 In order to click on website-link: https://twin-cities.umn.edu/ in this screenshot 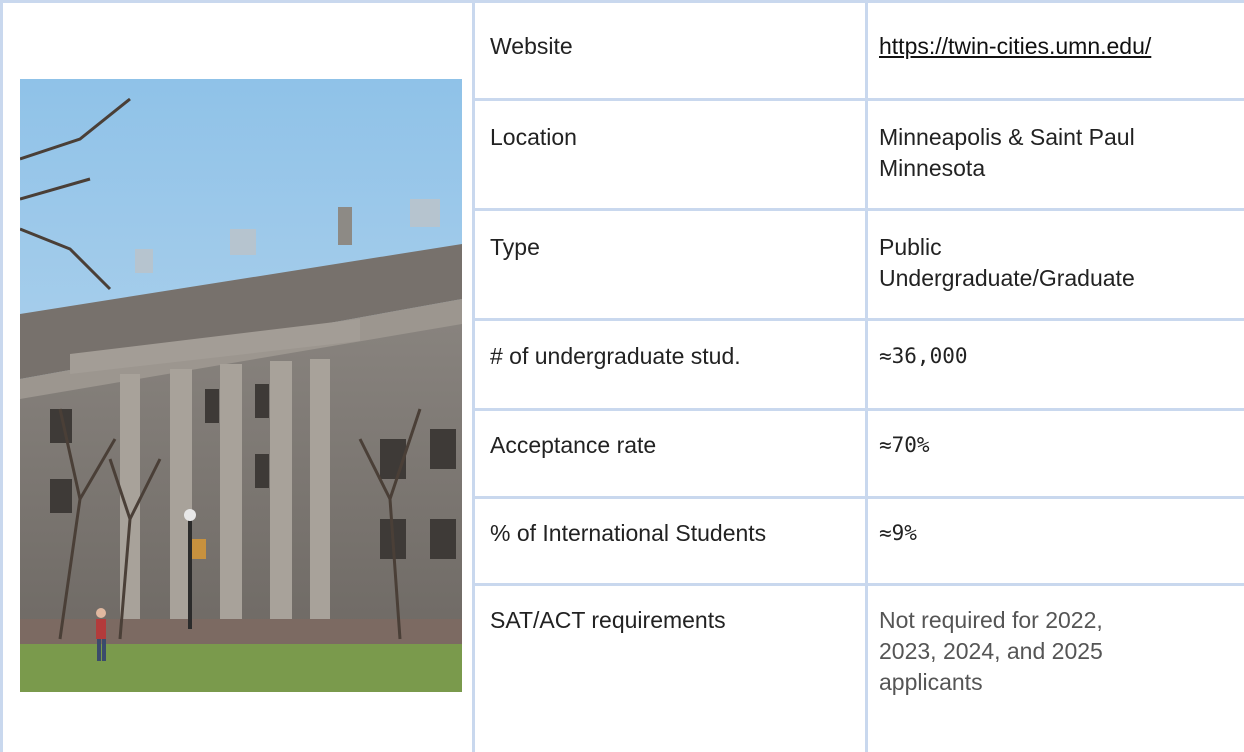, I will do `click(1015, 46)`.